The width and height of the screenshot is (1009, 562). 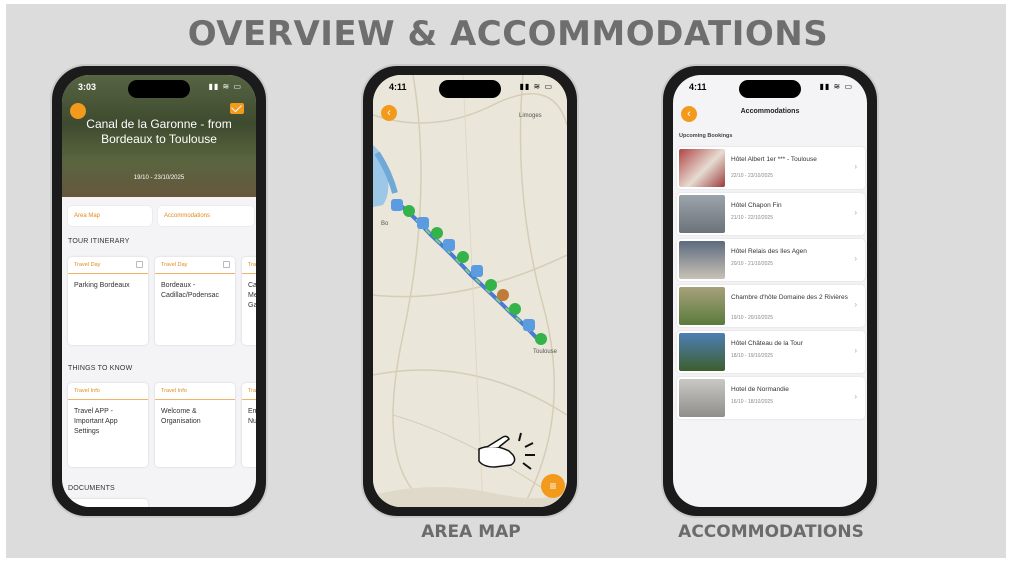 What do you see at coordinates (96, 421) in the screenshot?
I see `card-text: Travel APP - Important App Settings` at bounding box center [96, 421].